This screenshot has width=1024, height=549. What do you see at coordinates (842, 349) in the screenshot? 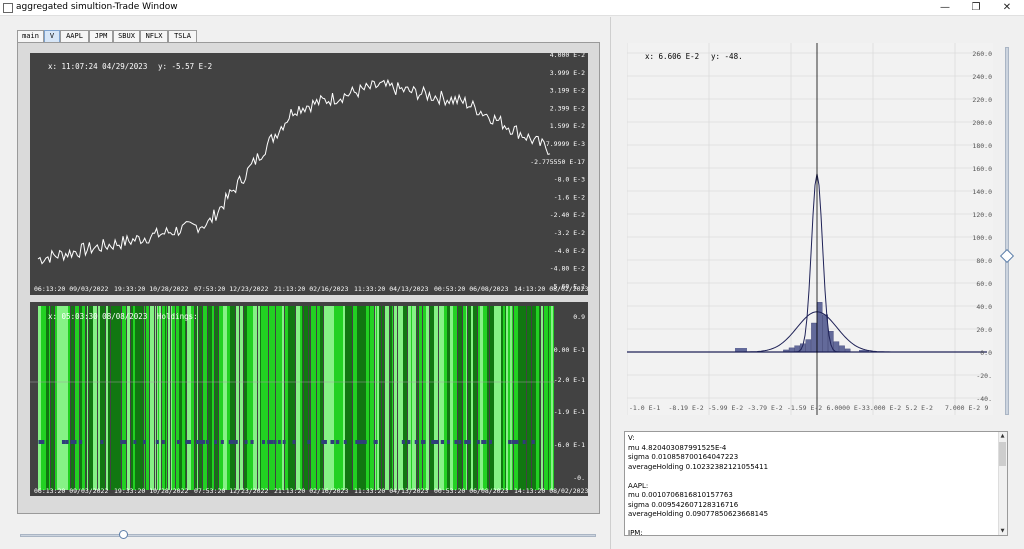
I see `distribution-bar` at bounding box center [842, 349].